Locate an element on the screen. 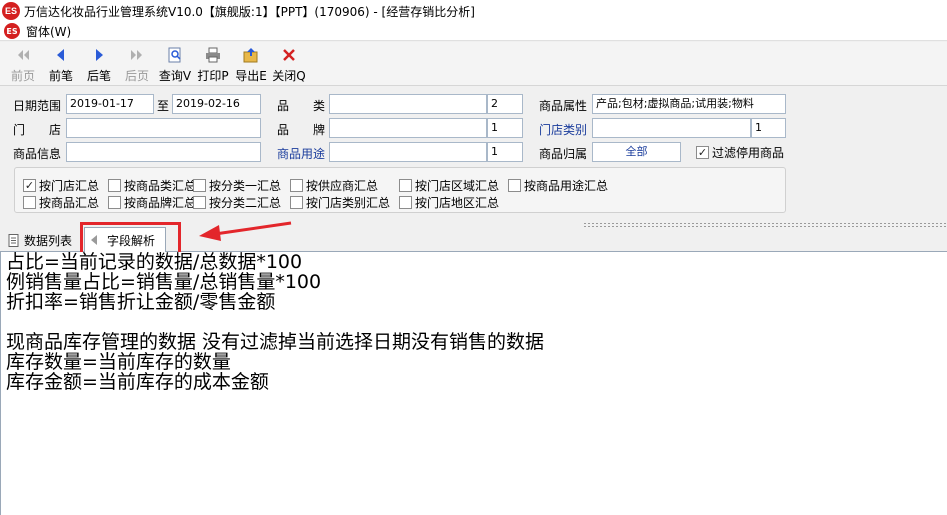 The height and width of the screenshot is (515, 947). next-page-label: 后页 is located at coordinates (136, 76).